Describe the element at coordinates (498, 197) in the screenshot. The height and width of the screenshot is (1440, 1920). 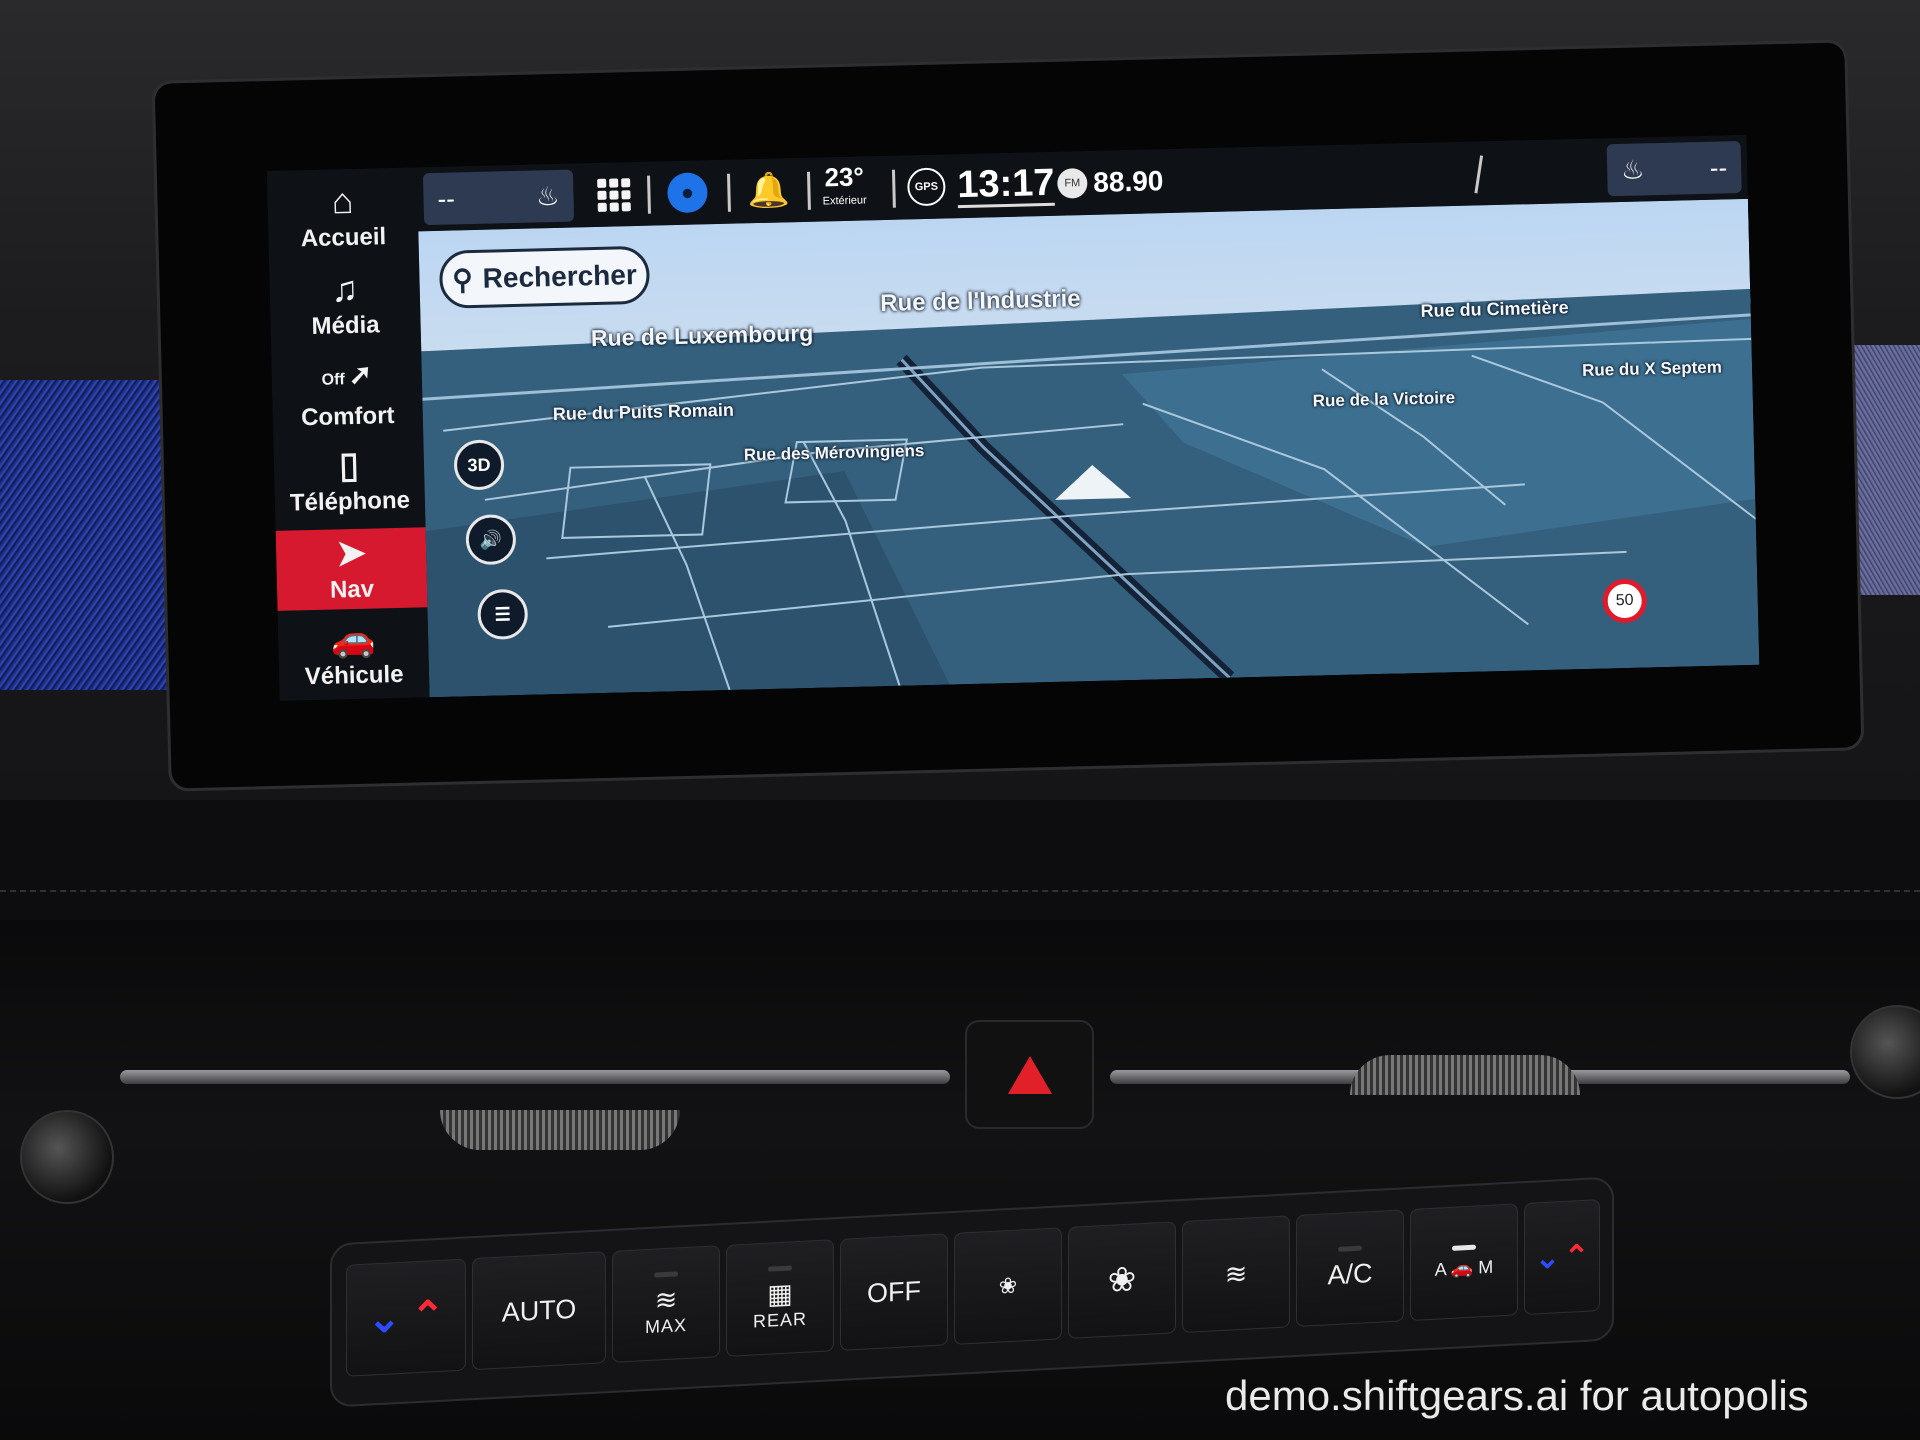
I see `driver-seat-heat-control: -- ♨` at that location.